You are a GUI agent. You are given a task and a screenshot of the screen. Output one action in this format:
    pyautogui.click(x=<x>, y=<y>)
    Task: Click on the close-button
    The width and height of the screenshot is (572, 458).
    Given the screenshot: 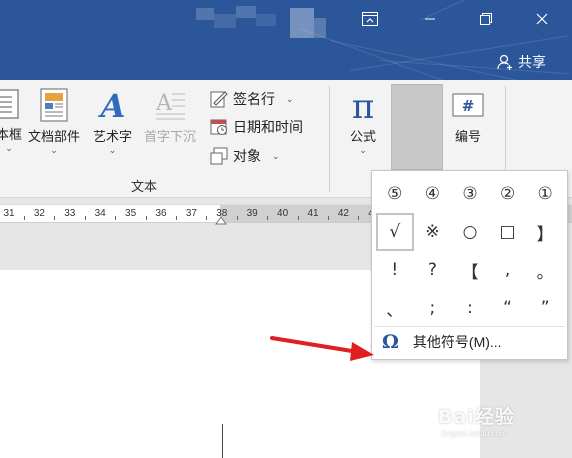 What is the action you would take?
    pyautogui.click(x=542, y=19)
    